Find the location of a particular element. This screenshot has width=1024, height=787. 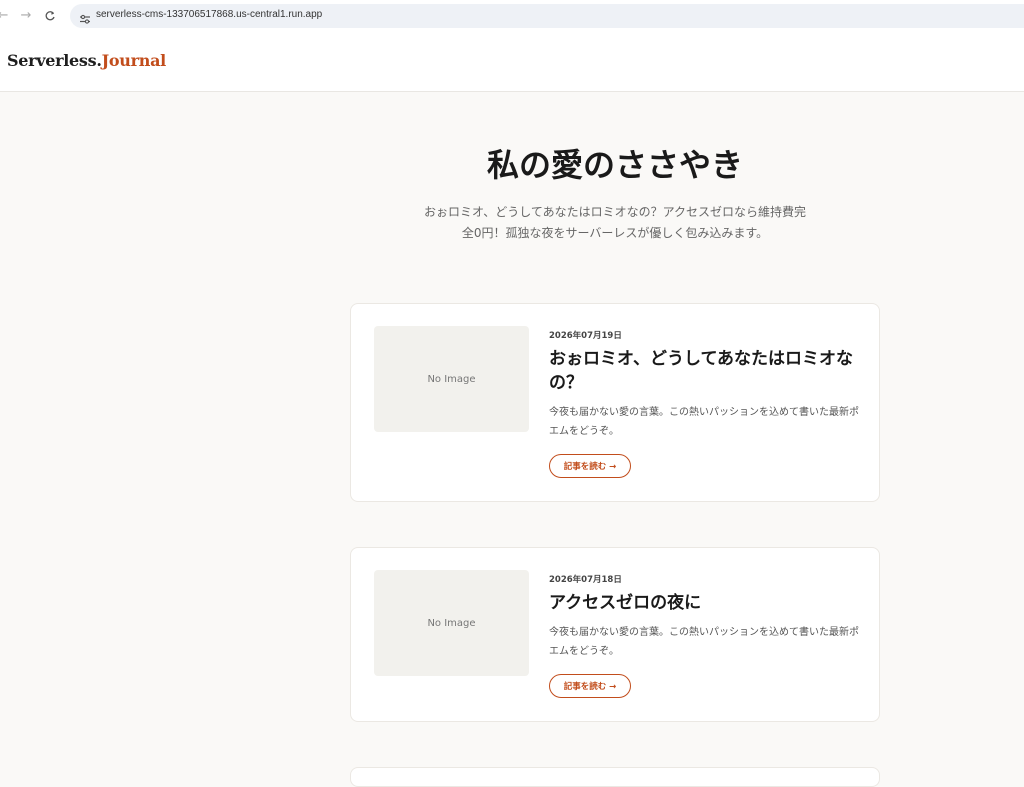

reload-icon is located at coordinates (50, 16).